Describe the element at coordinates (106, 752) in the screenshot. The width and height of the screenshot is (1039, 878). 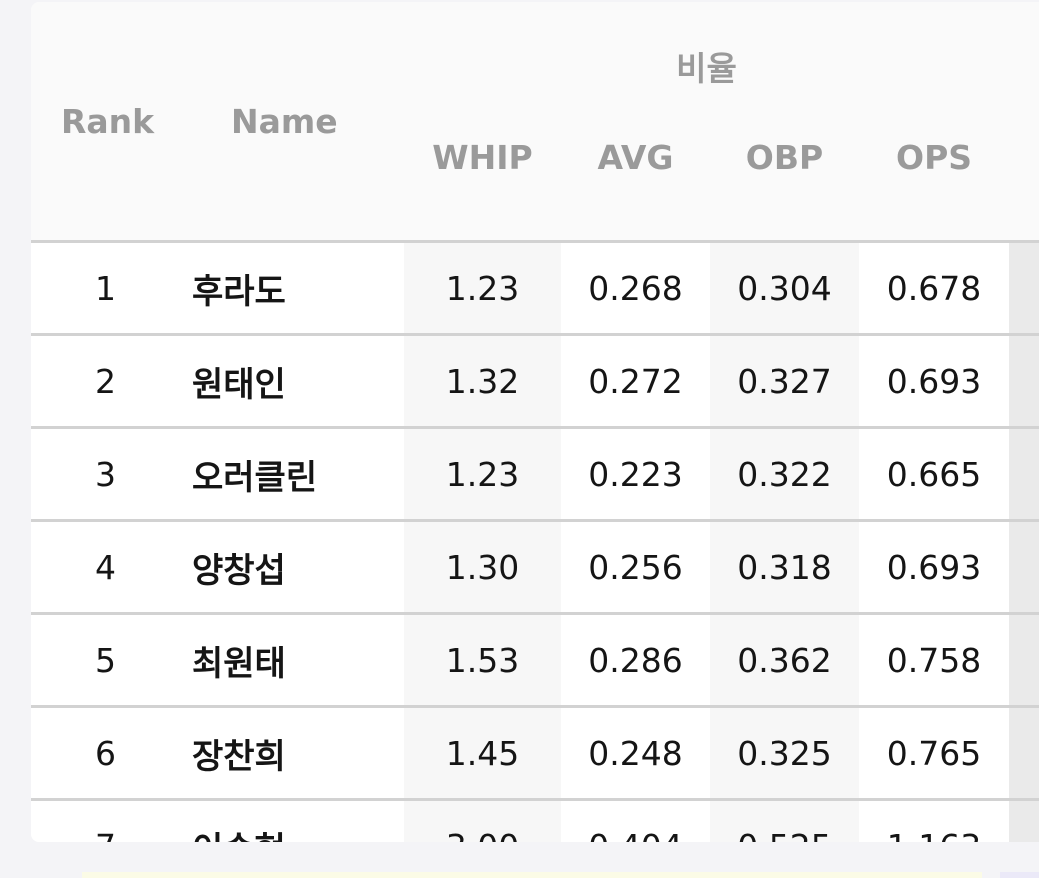
I see `cell-rank: 6` at that location.